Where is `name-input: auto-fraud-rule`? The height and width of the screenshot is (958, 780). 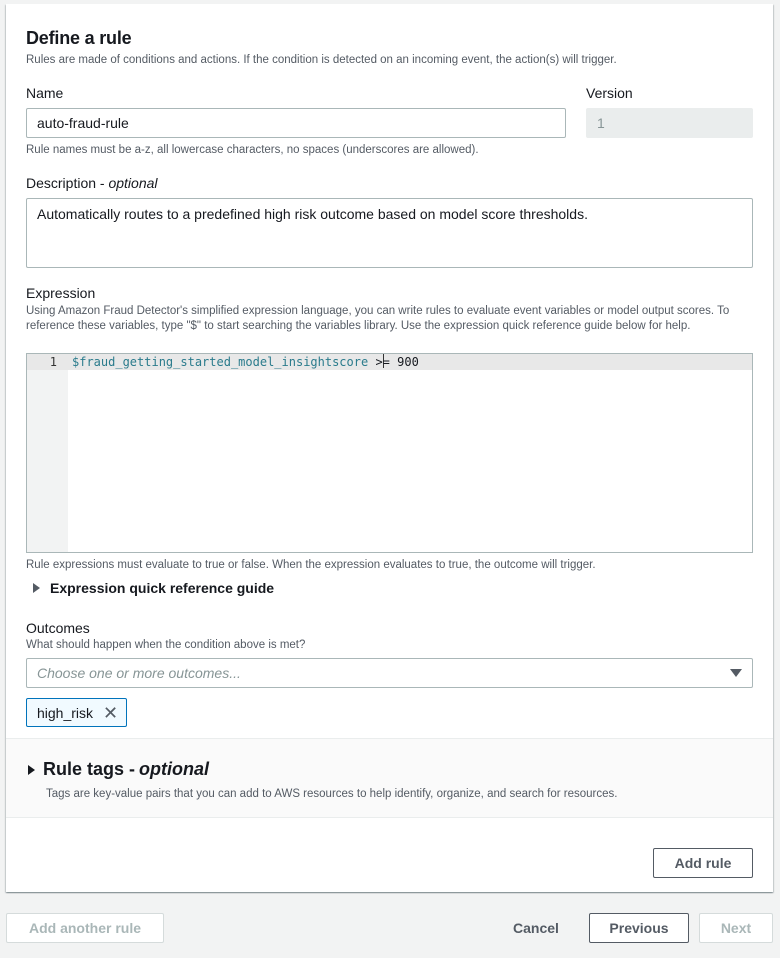 name-input: auto-fraud-rule is located at coordinates (296, 123).